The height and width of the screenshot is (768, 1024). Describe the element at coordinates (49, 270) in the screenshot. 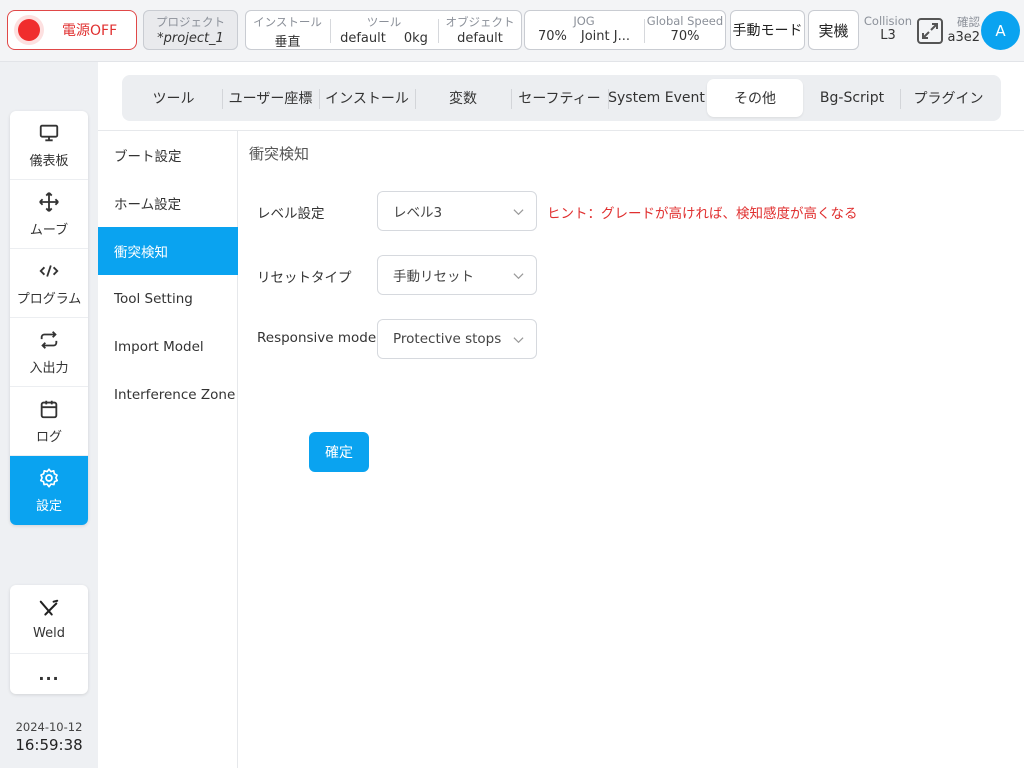

I see `code-icon` at that location.